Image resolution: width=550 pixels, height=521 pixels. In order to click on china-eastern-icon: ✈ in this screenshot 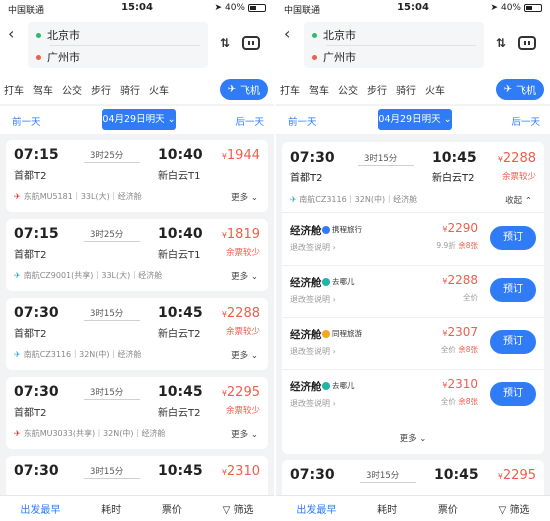, I will do `click(17, 196)`.